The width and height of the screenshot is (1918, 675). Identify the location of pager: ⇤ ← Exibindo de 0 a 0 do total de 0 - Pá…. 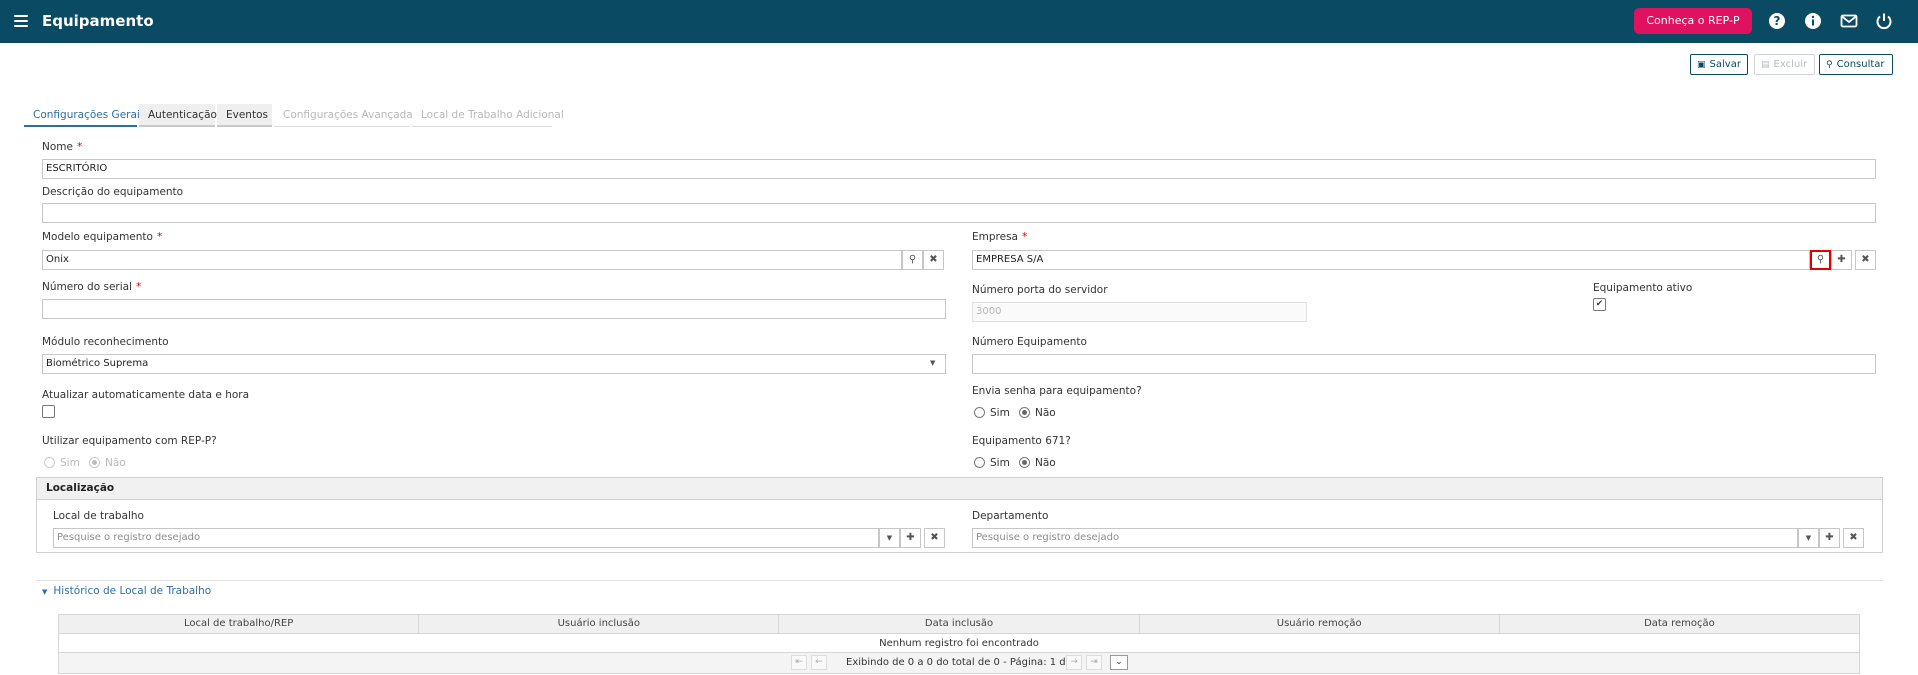
(959, 663).